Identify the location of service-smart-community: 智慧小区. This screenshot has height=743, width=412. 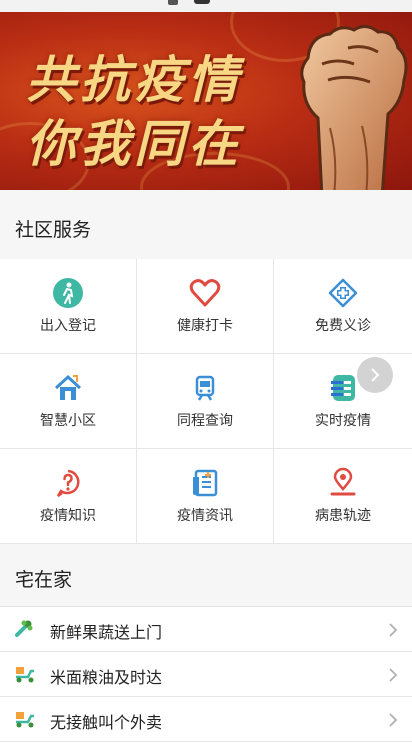
(68, 401).